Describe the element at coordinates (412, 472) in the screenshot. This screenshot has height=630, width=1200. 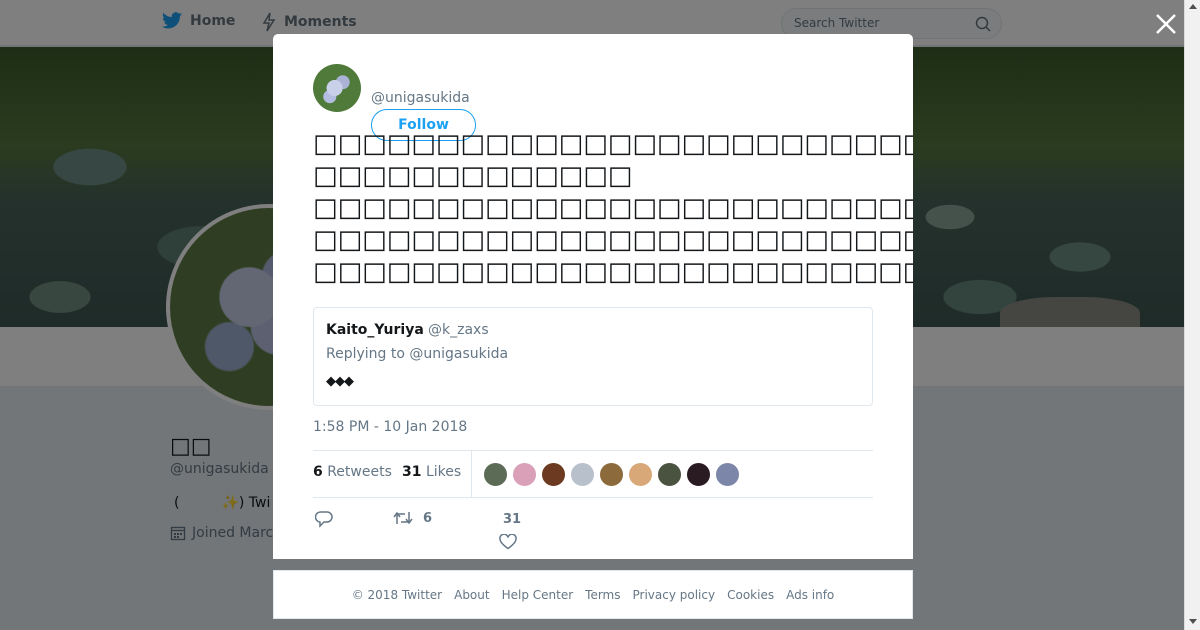
I see `likes-count: 31` at that location.